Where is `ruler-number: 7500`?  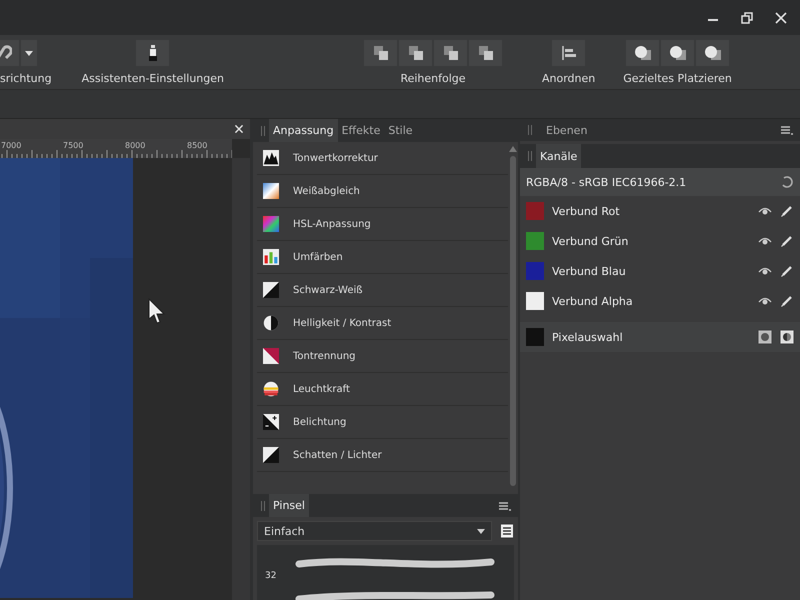 ruler-number: 7500 is located at coordinates (73, 145).